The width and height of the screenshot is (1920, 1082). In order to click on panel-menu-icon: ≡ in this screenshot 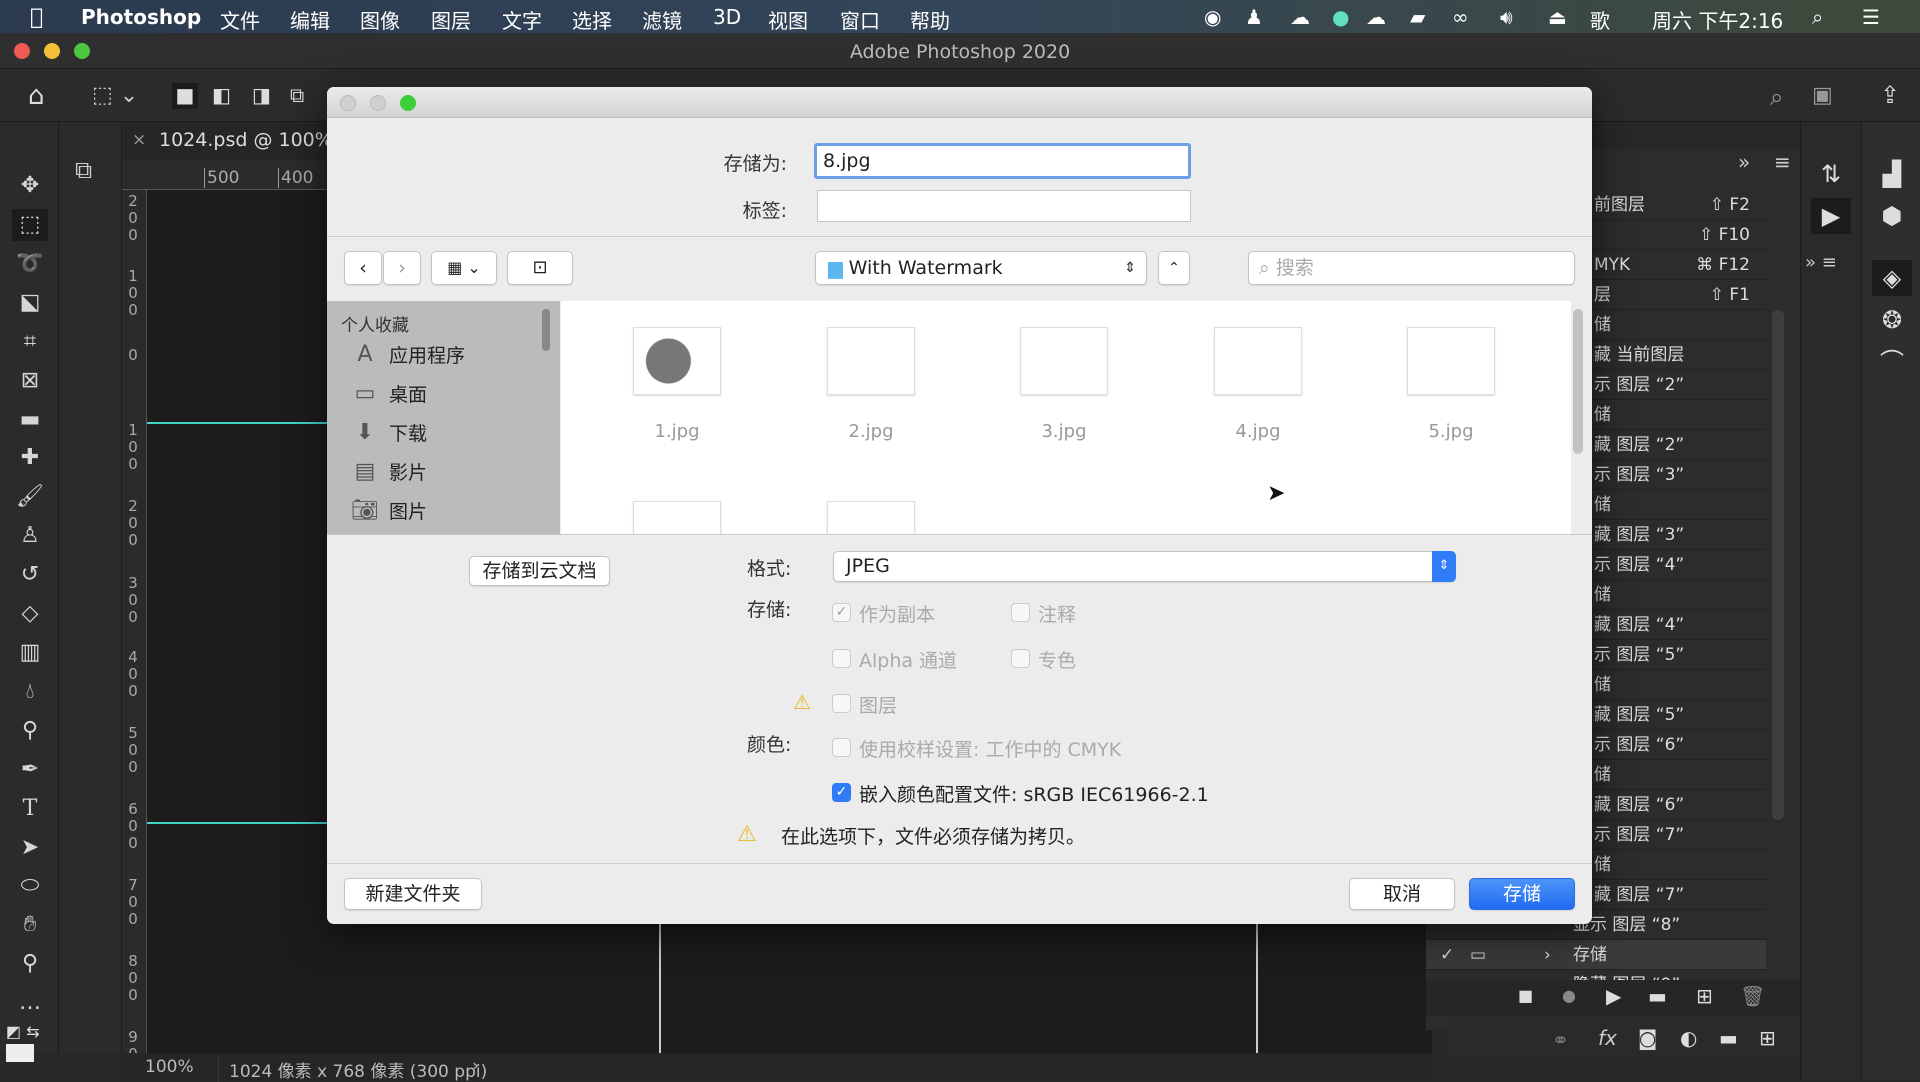, I will do `click(1782, 162)`.